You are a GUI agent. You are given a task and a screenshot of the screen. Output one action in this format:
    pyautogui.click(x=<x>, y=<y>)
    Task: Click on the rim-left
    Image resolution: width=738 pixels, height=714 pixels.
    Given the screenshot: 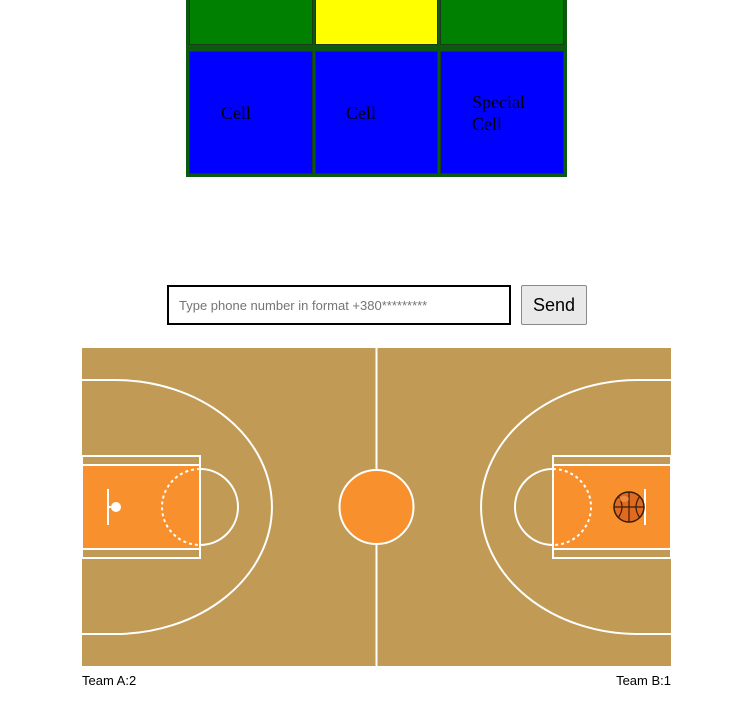 What is the action you would take?
    pyautogui.click(x=116, y=507)
    